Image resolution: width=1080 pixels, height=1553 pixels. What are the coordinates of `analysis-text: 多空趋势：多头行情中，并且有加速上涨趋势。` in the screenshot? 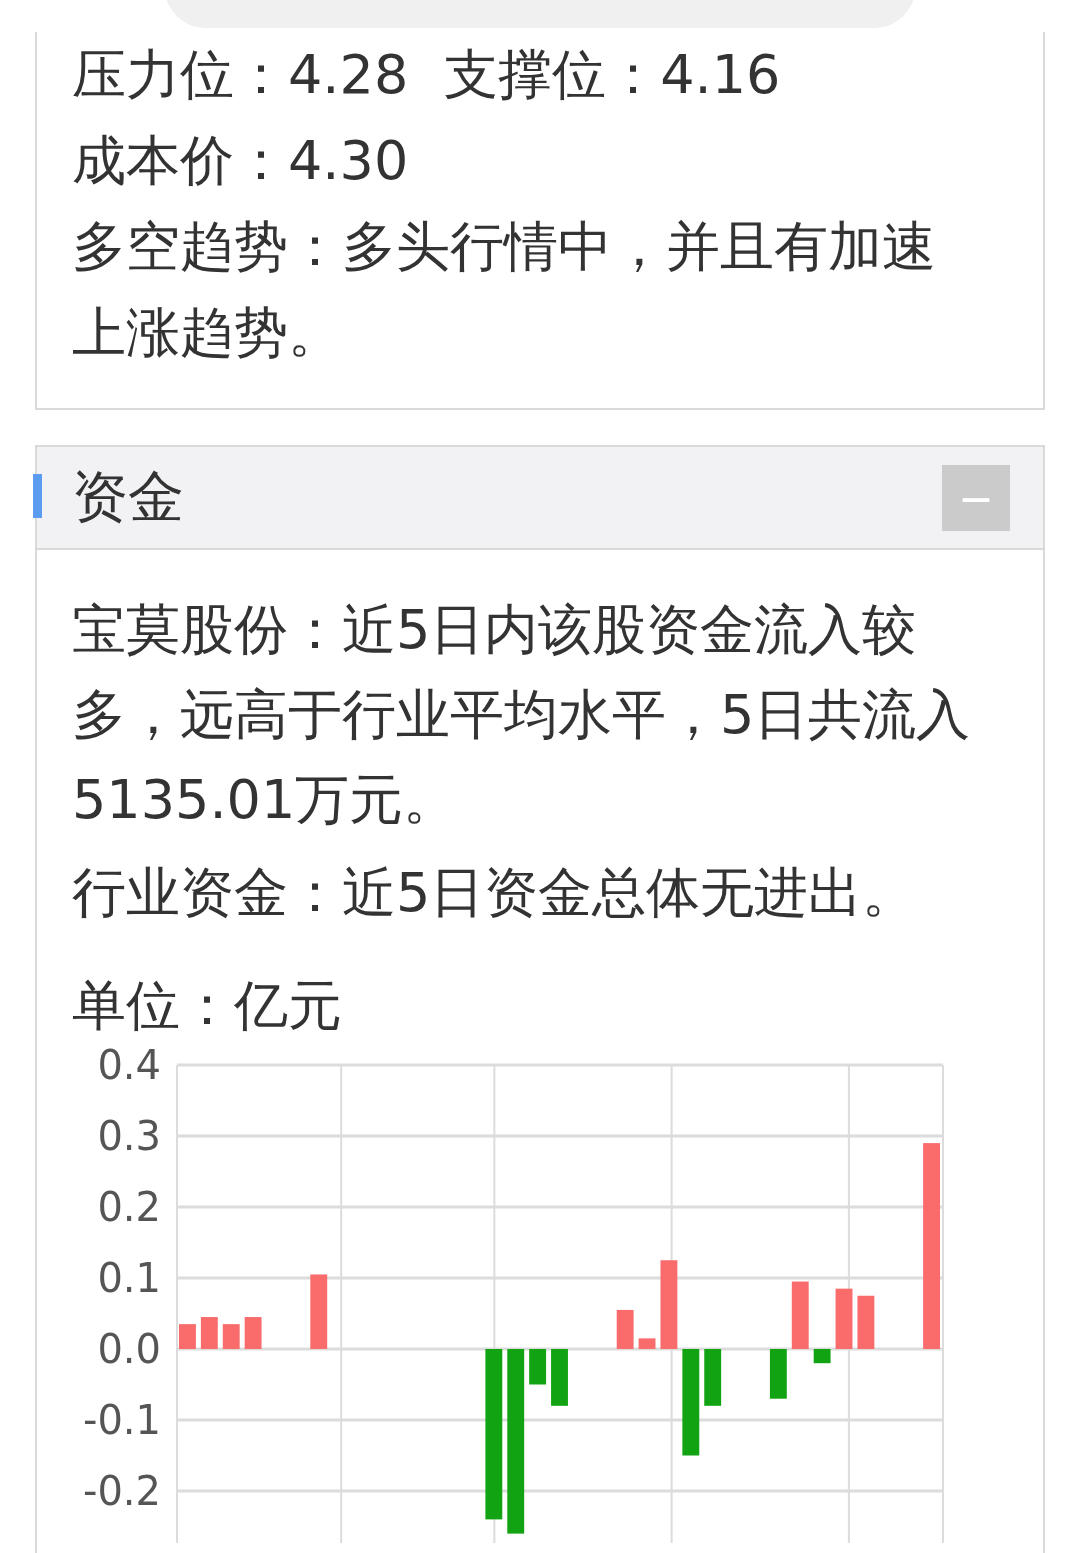 It's located at (504, 290).